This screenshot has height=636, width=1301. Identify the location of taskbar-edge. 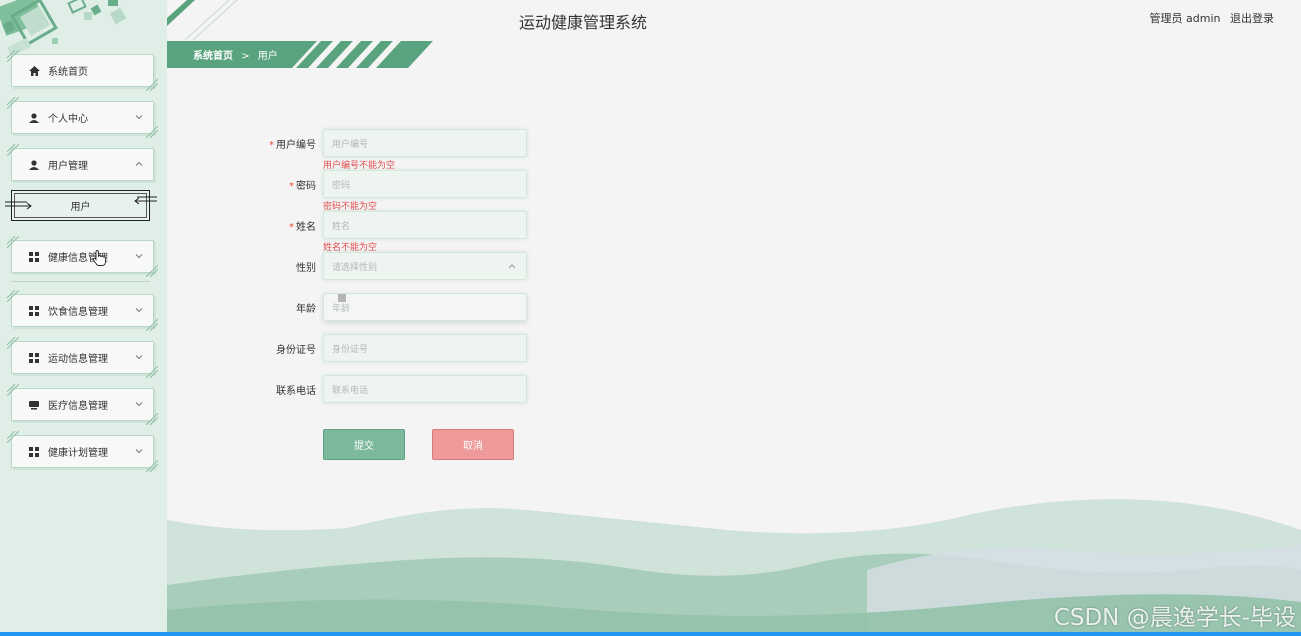
(650, 634).